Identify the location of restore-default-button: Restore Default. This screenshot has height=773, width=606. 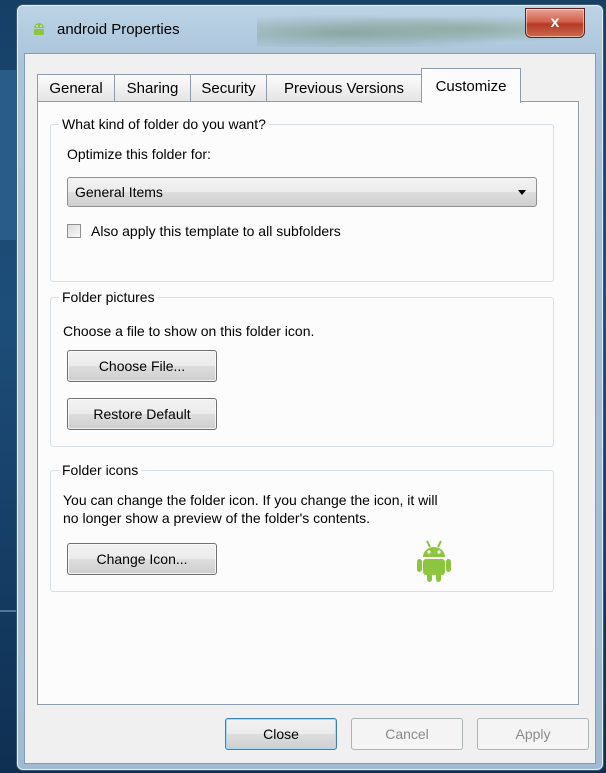
(142, 414).